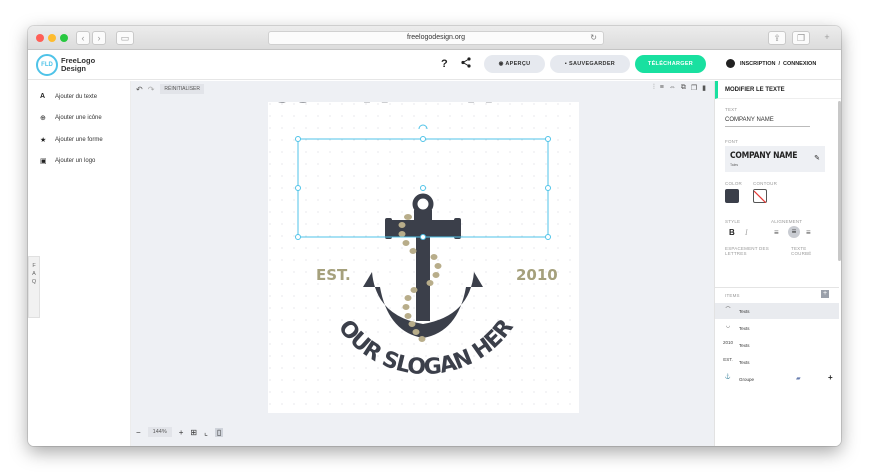  What do you see at coordinates (732, 295) in the screenshot?
I see `items-label: ITEMS` at bounding box center [732, 295].